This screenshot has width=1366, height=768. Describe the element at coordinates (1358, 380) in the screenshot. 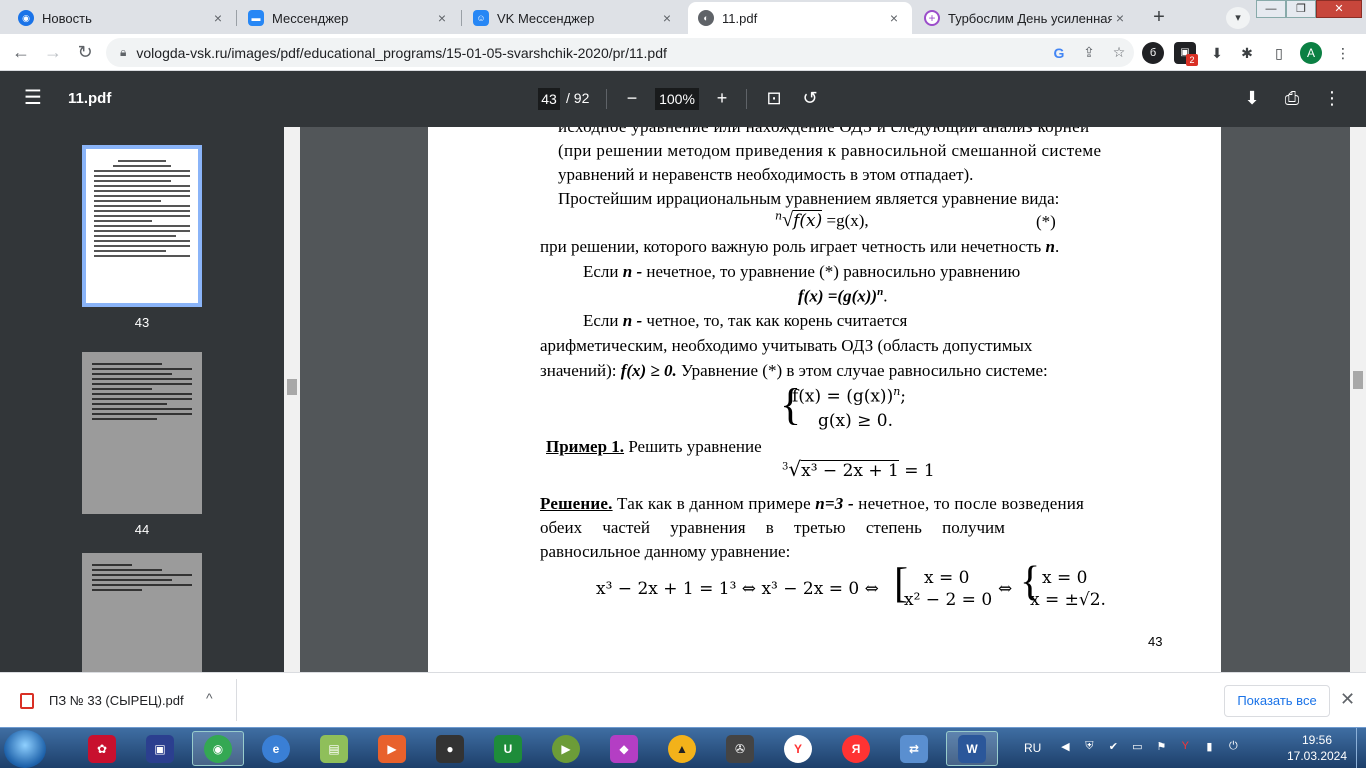

I see `viewer-scroll-thumb` at that location.